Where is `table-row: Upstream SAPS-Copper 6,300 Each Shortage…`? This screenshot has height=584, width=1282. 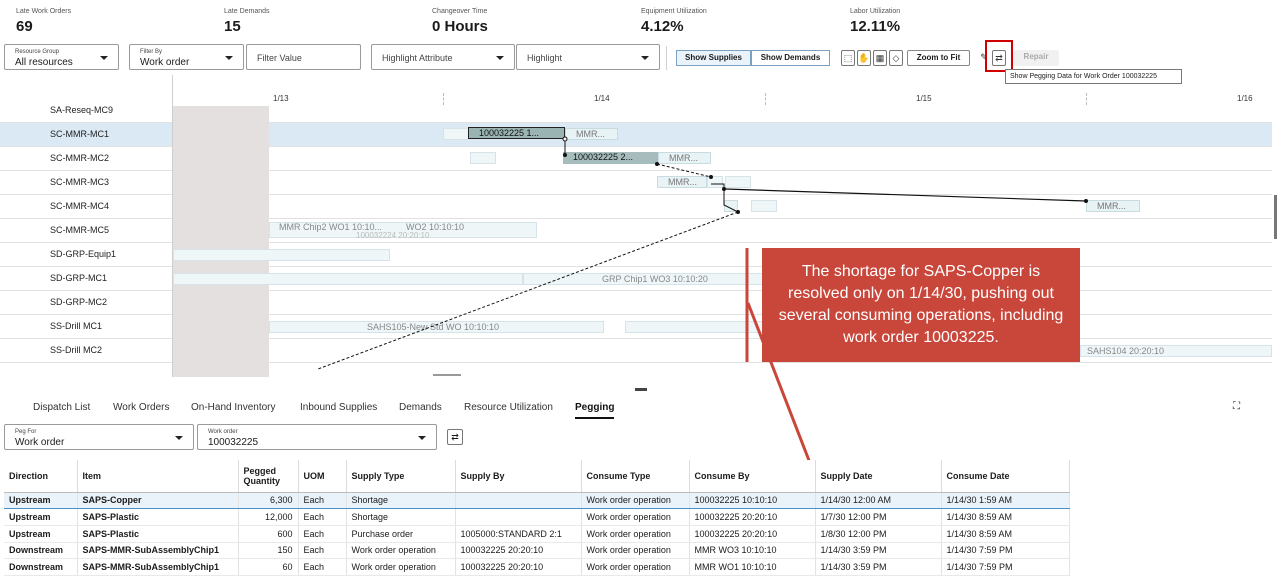 table-row: Upstream SAPS-Copper 6,300 Each Shortage… is located at coordinates (537, 500).